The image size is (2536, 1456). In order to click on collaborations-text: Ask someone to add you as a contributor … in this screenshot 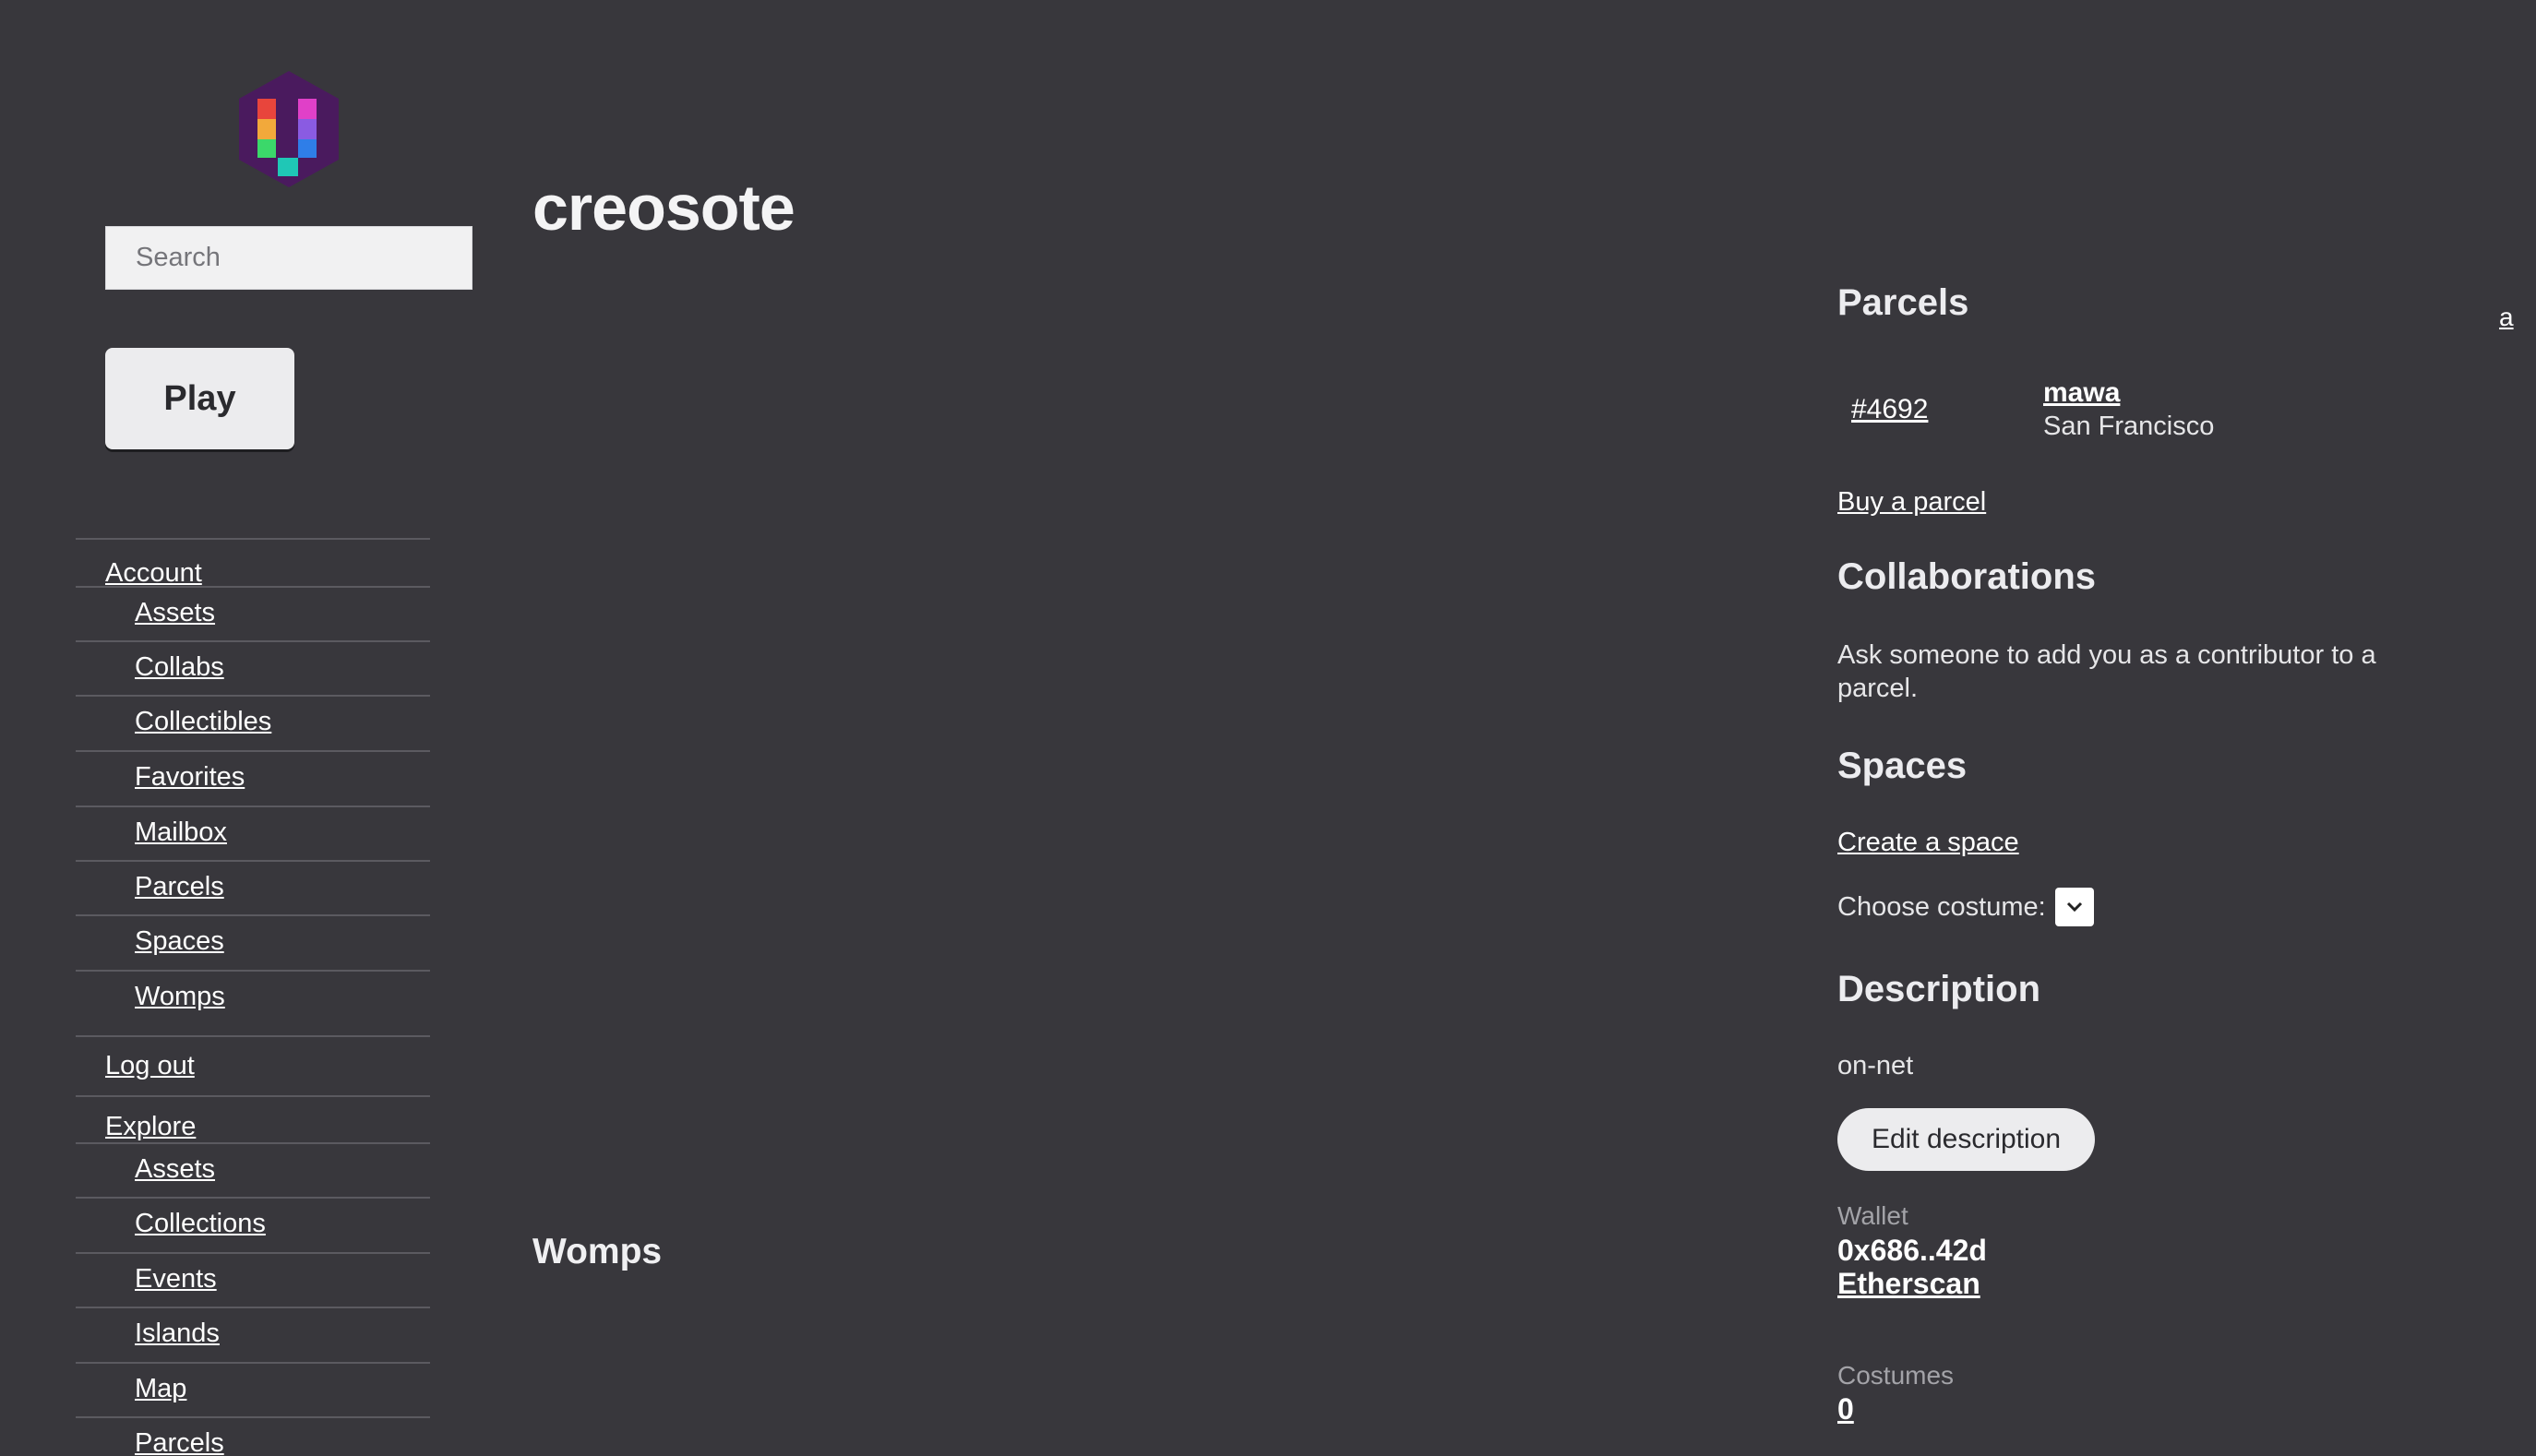, I will do `click(2106, 671)`.